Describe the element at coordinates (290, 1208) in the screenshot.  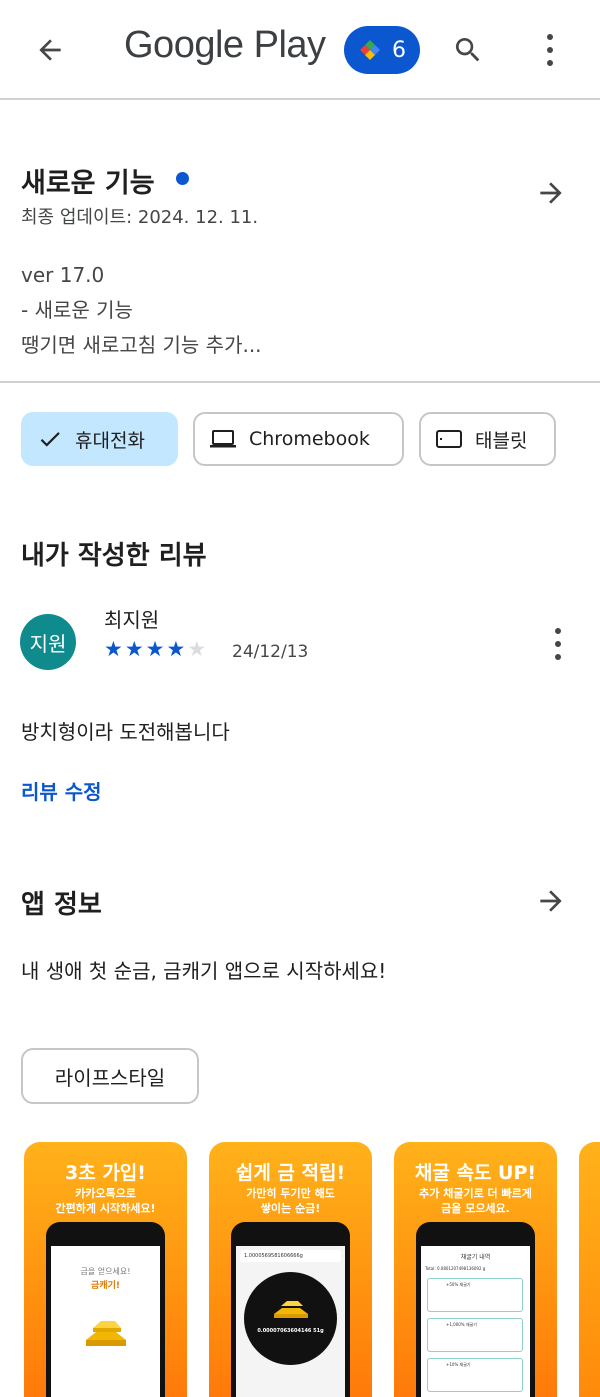
I see `screenshot-subtitle-line: 쌓이는 순금!` at that location.